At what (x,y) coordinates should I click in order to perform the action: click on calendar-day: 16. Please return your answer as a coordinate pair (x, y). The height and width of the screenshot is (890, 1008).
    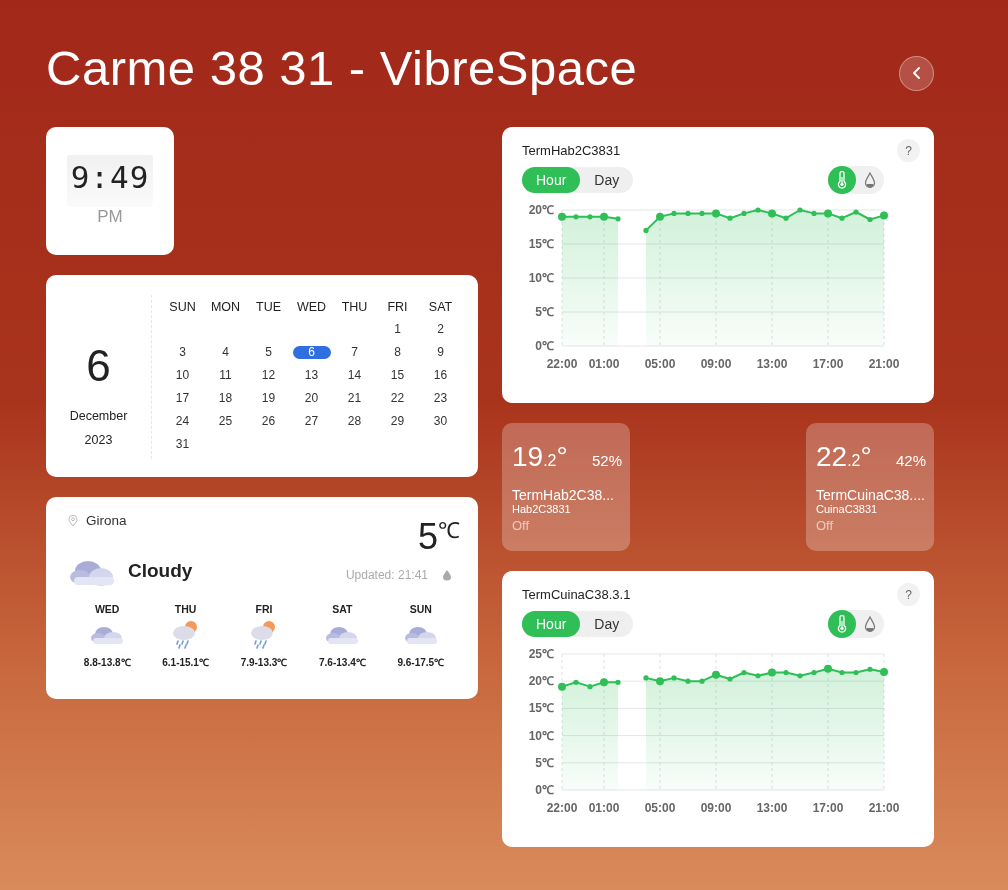
    Looking at the image, I should click on (440, 375).